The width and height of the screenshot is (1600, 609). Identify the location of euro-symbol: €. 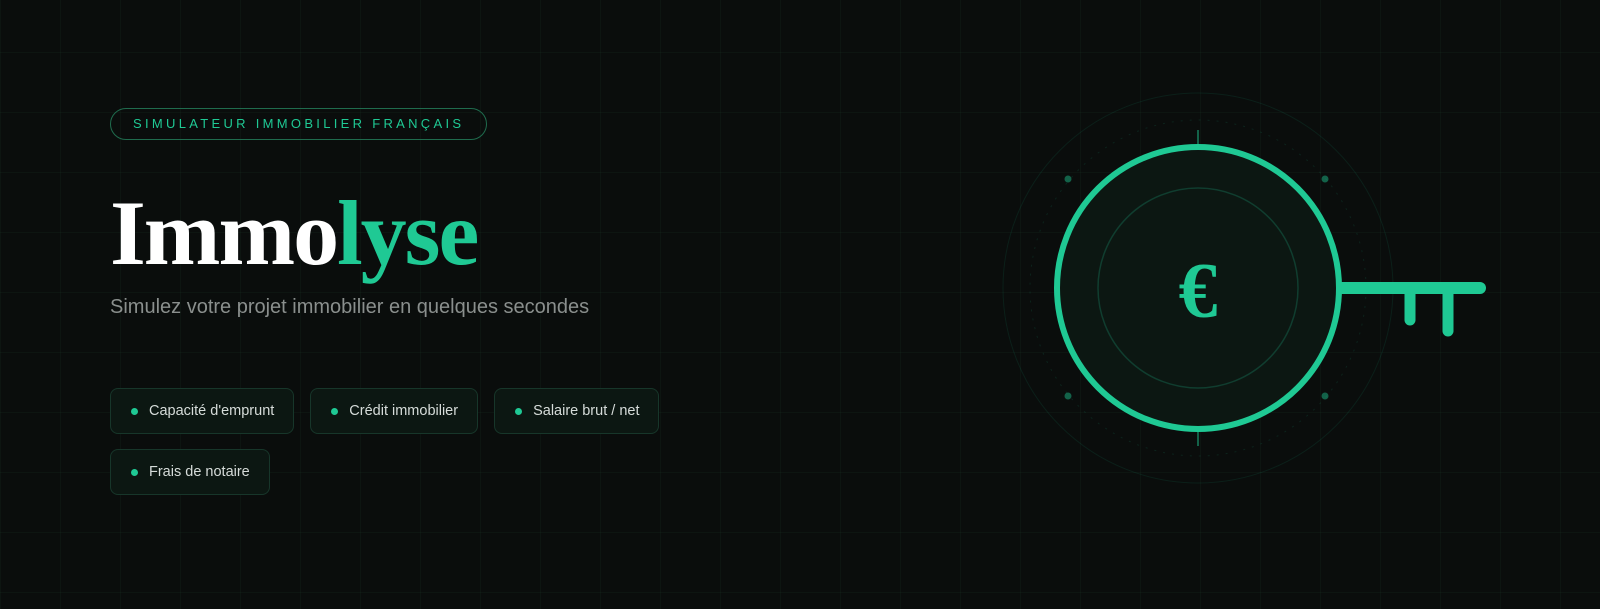
(1198, 290).